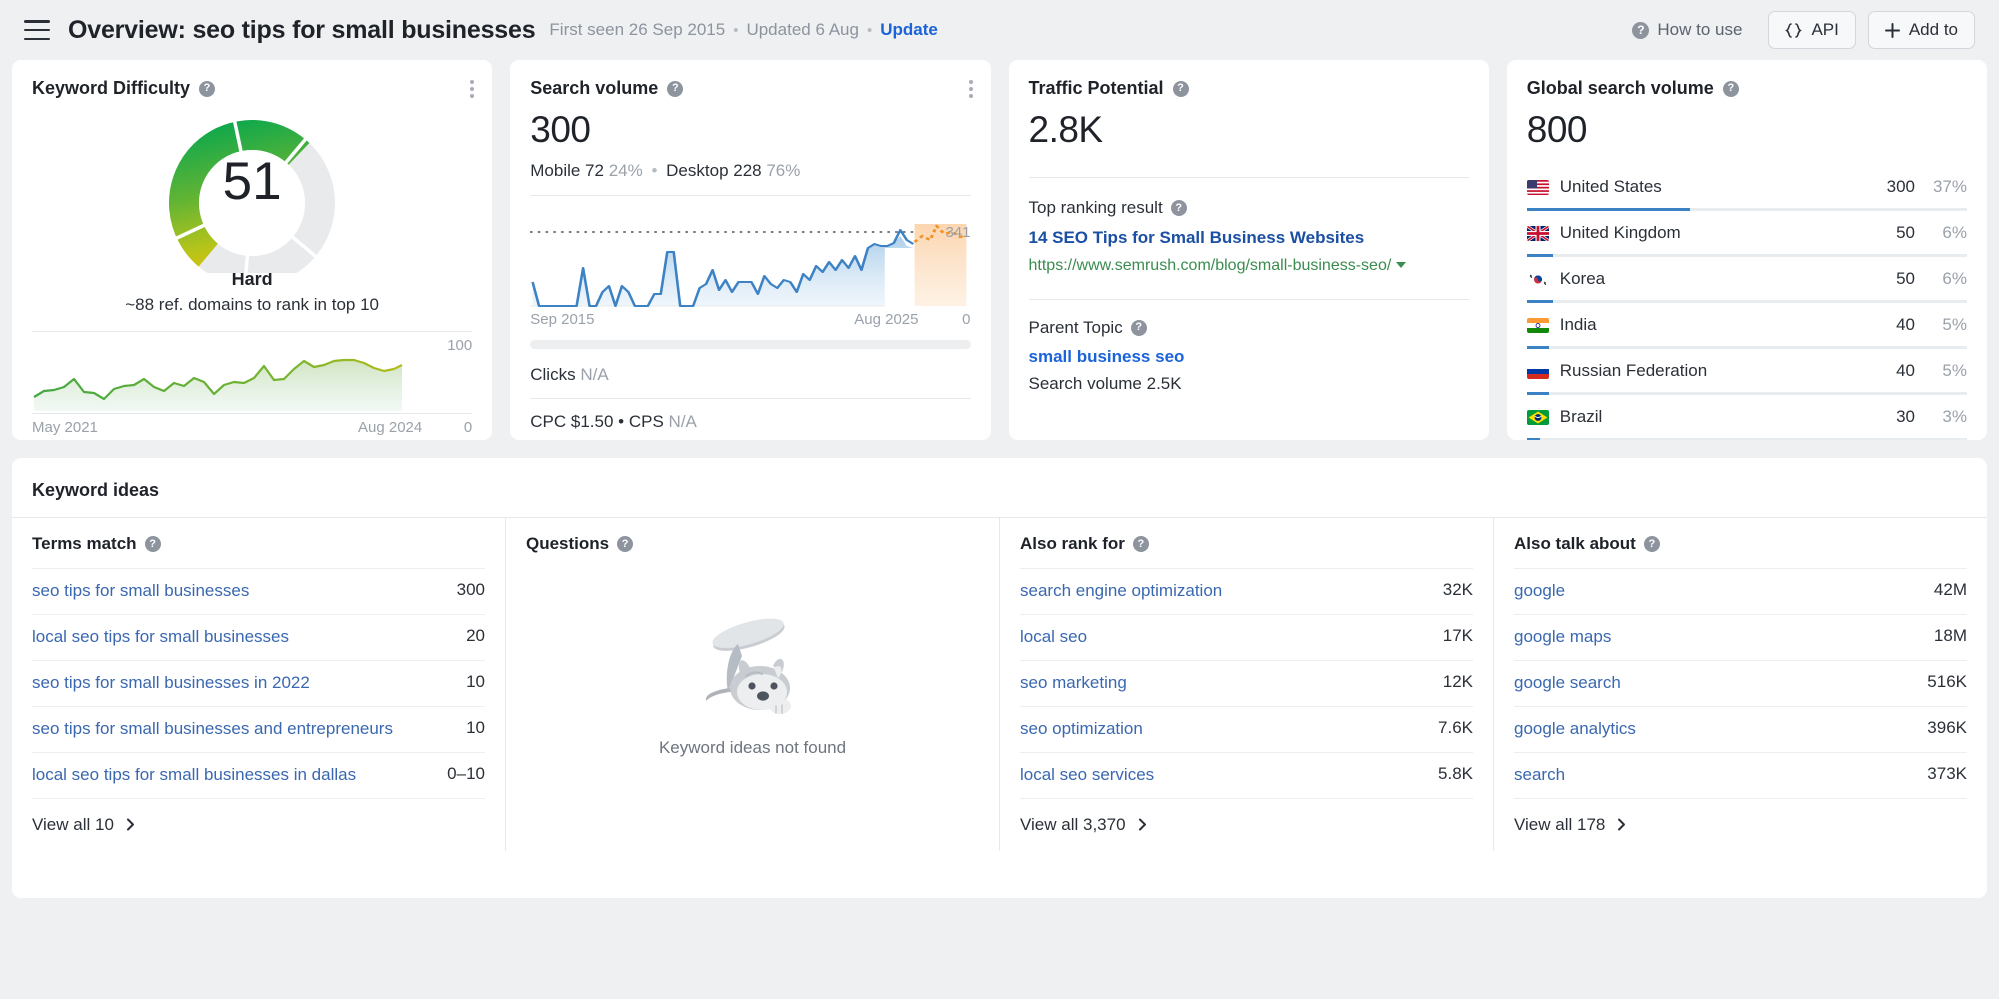 Image resolution: width=1999 pixels, height=999 pixels. I want to click on keyword-link: google search, so click(1720, 683).